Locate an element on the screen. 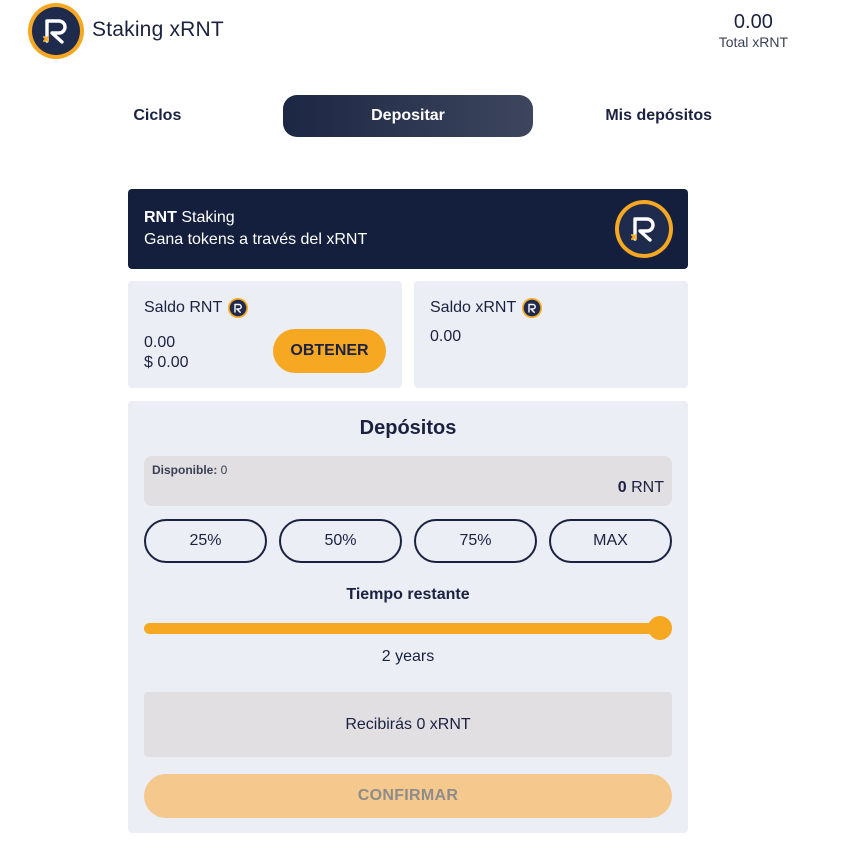 The width and height of the screenshot is (852, 846). tab-bar: Ciclos Depositar Mis depósitos is located at coordinates (408, 116).